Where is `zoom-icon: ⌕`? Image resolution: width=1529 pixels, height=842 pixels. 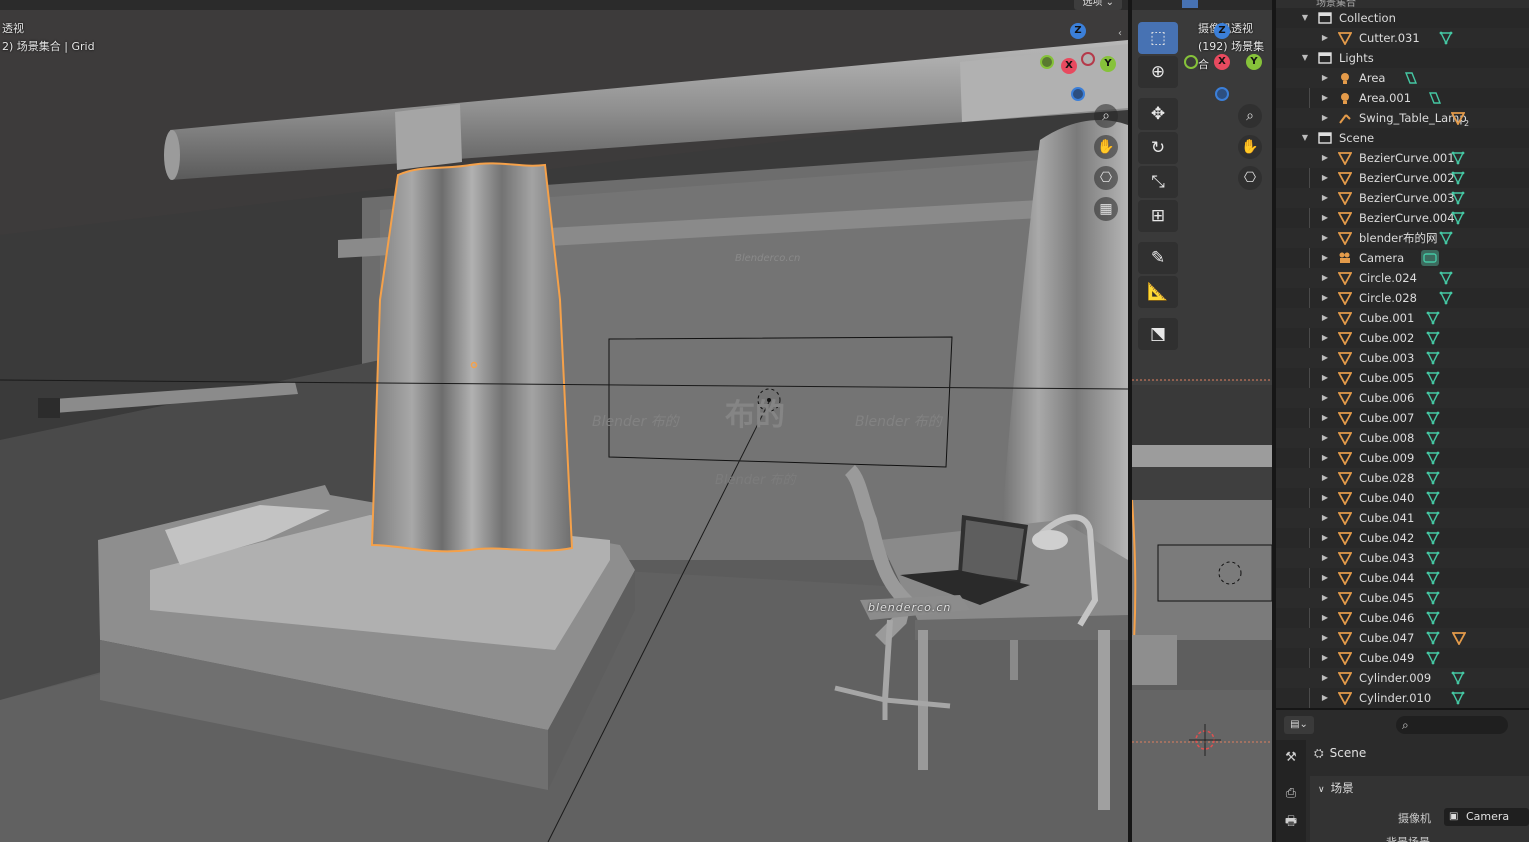
zoom-icon: ⌕ is located at coordinates (1106, 116).